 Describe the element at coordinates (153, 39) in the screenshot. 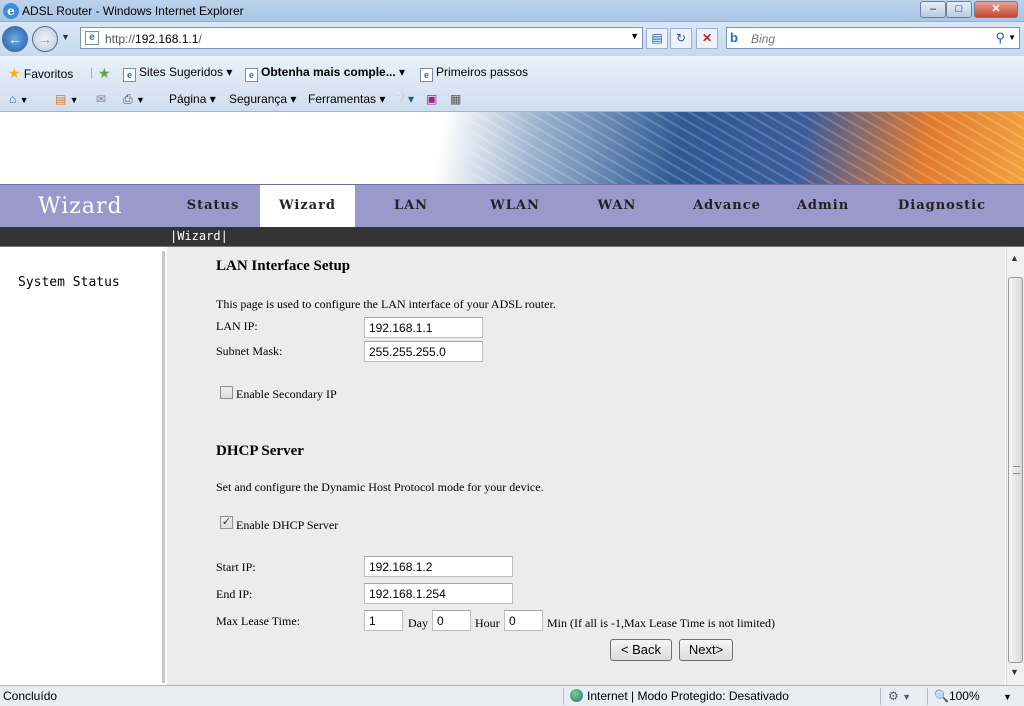

I see `url-text: http://192.168.1.1/` at that location.